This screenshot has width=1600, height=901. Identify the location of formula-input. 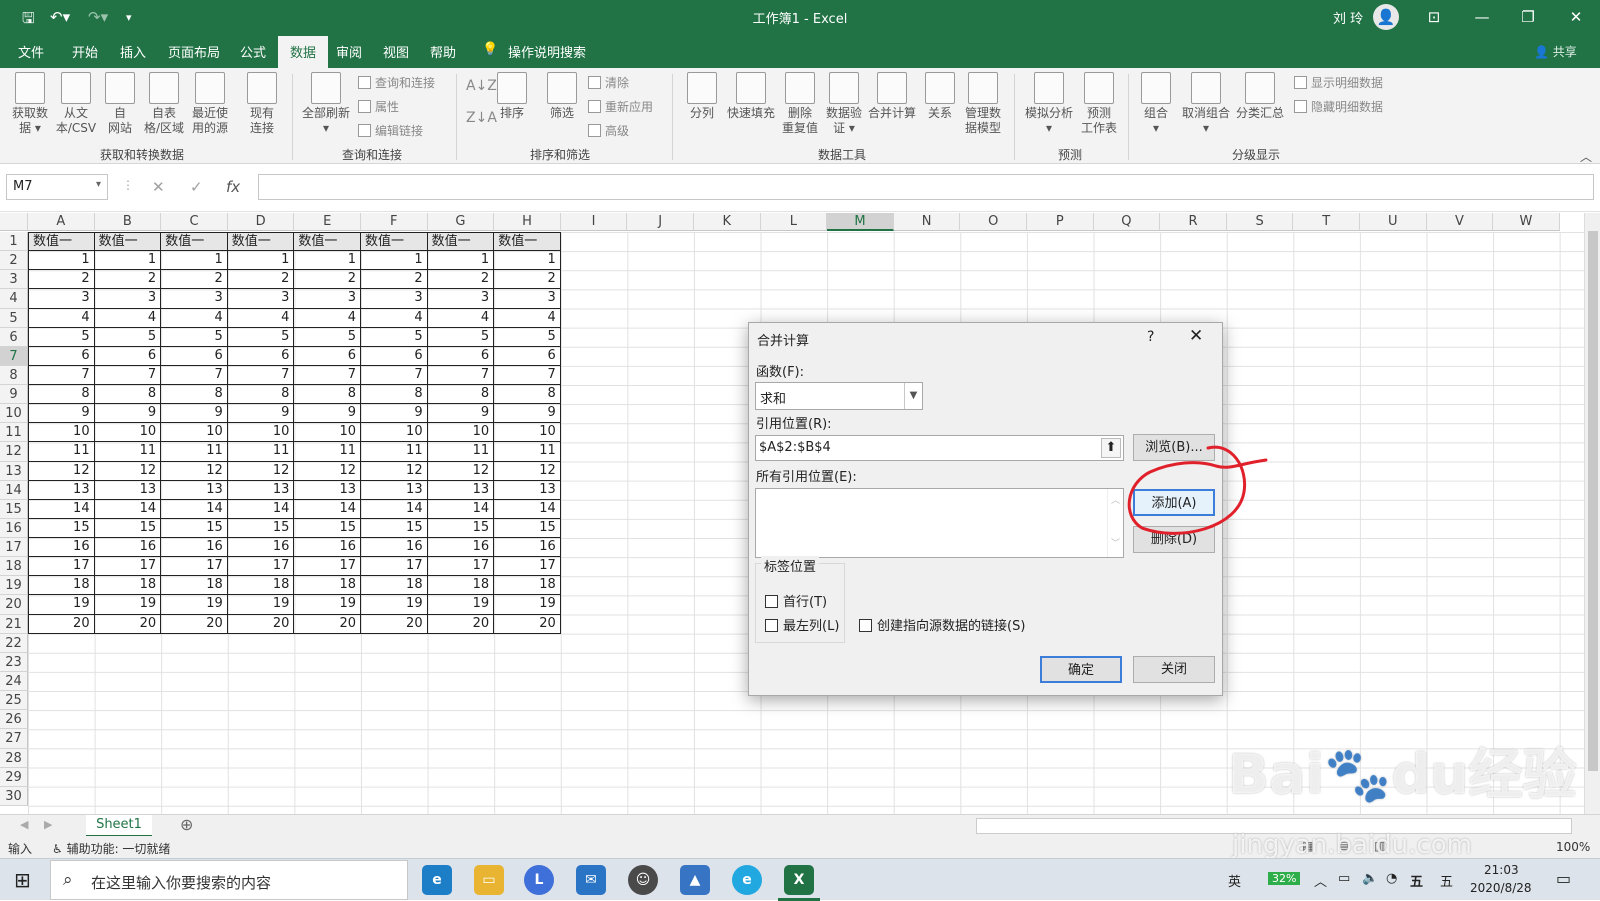
(926, 187).